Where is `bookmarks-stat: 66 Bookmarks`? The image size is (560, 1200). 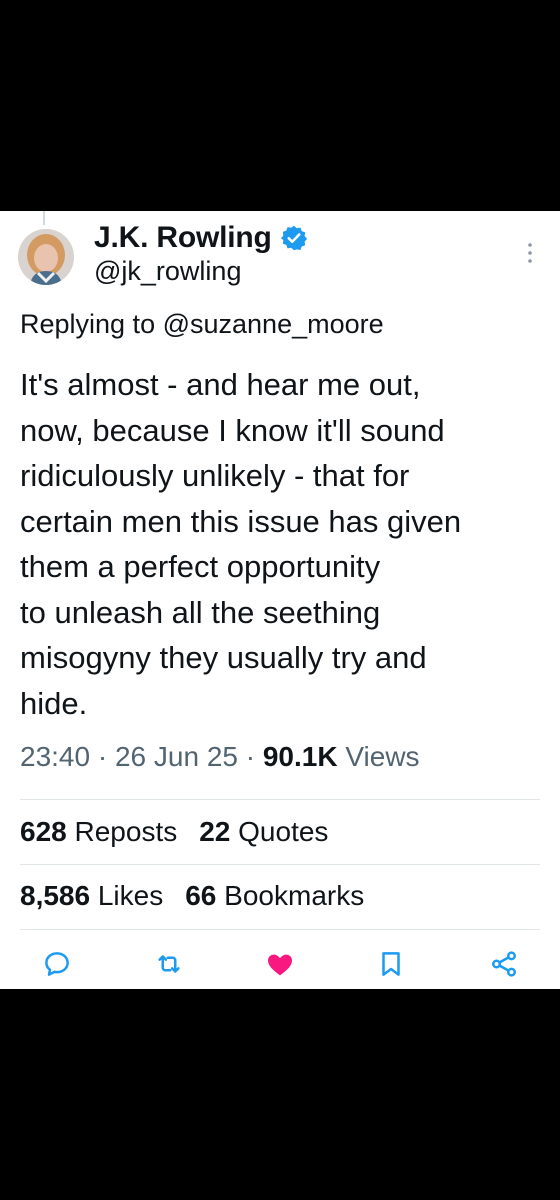
bookmarks-stat: 66 Bookmarks is located at coordinates (274, 896).